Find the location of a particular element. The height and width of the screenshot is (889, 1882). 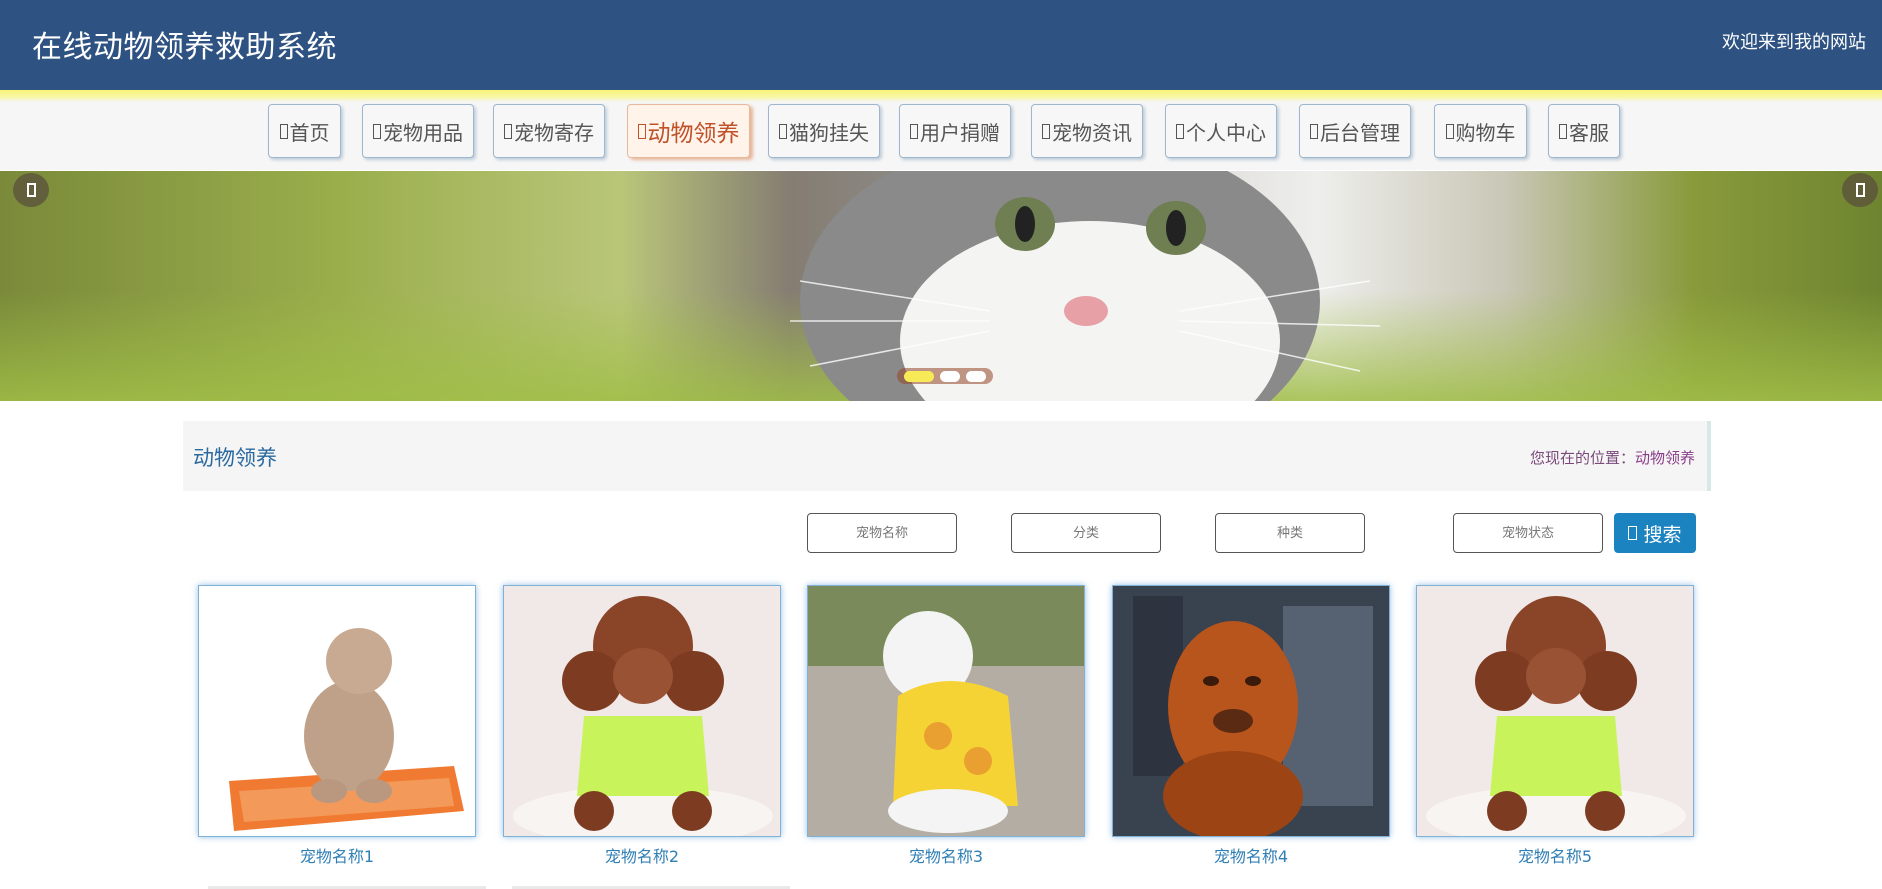

pet-card: 宠物名称5 is located at coordinates (1555, 726).